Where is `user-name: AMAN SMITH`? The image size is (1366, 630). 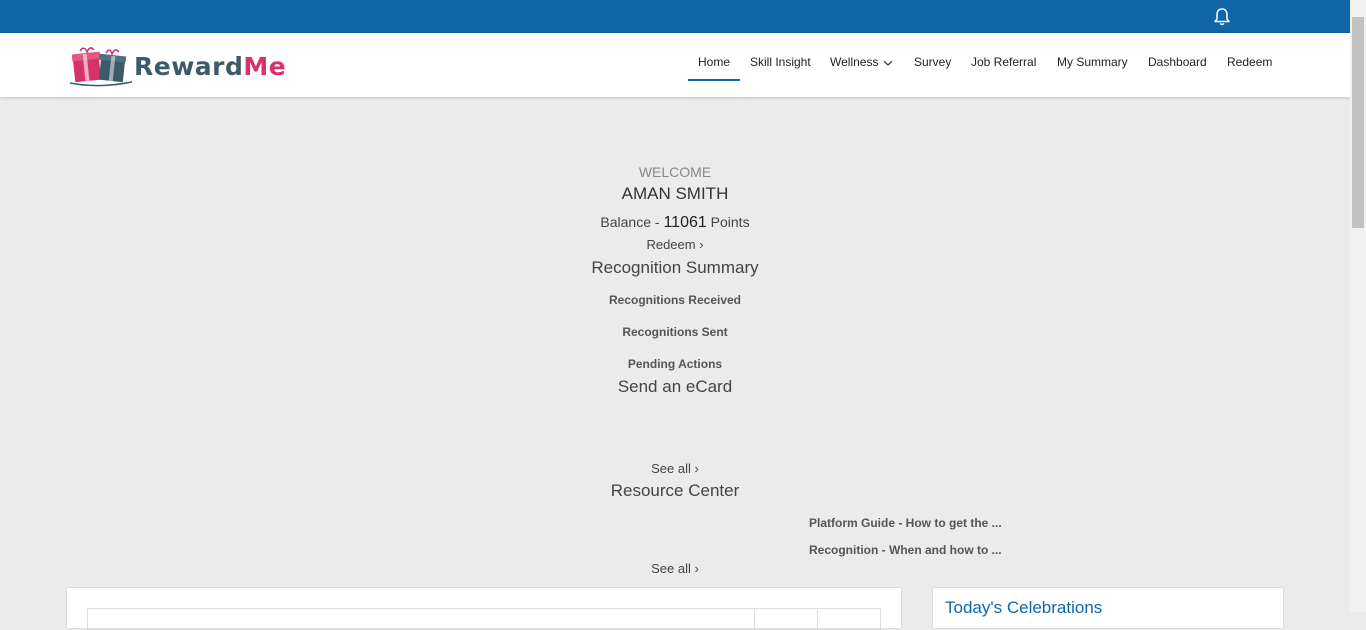 user-name: AMAN SMITH is located at coordinates (675, 193).